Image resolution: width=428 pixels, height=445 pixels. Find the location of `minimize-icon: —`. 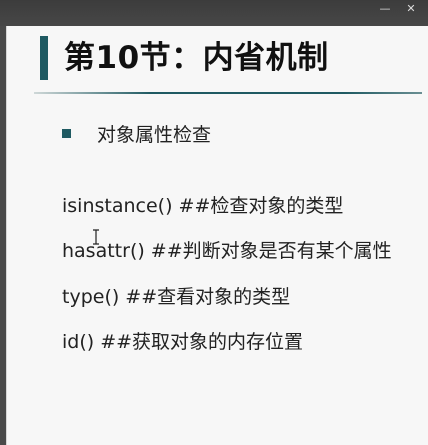

minimize-icon: — is located at coordinates (385, 9).